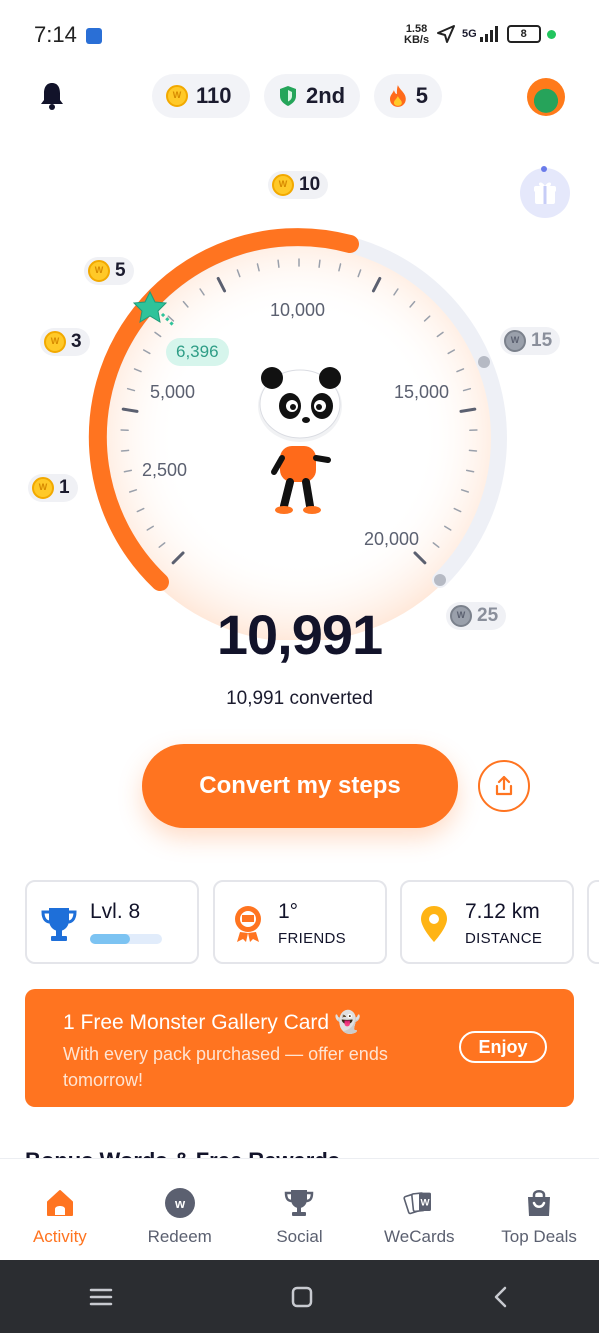  I want to click on distance-card: 7.12 km DISTANCE, so click(487, 922).